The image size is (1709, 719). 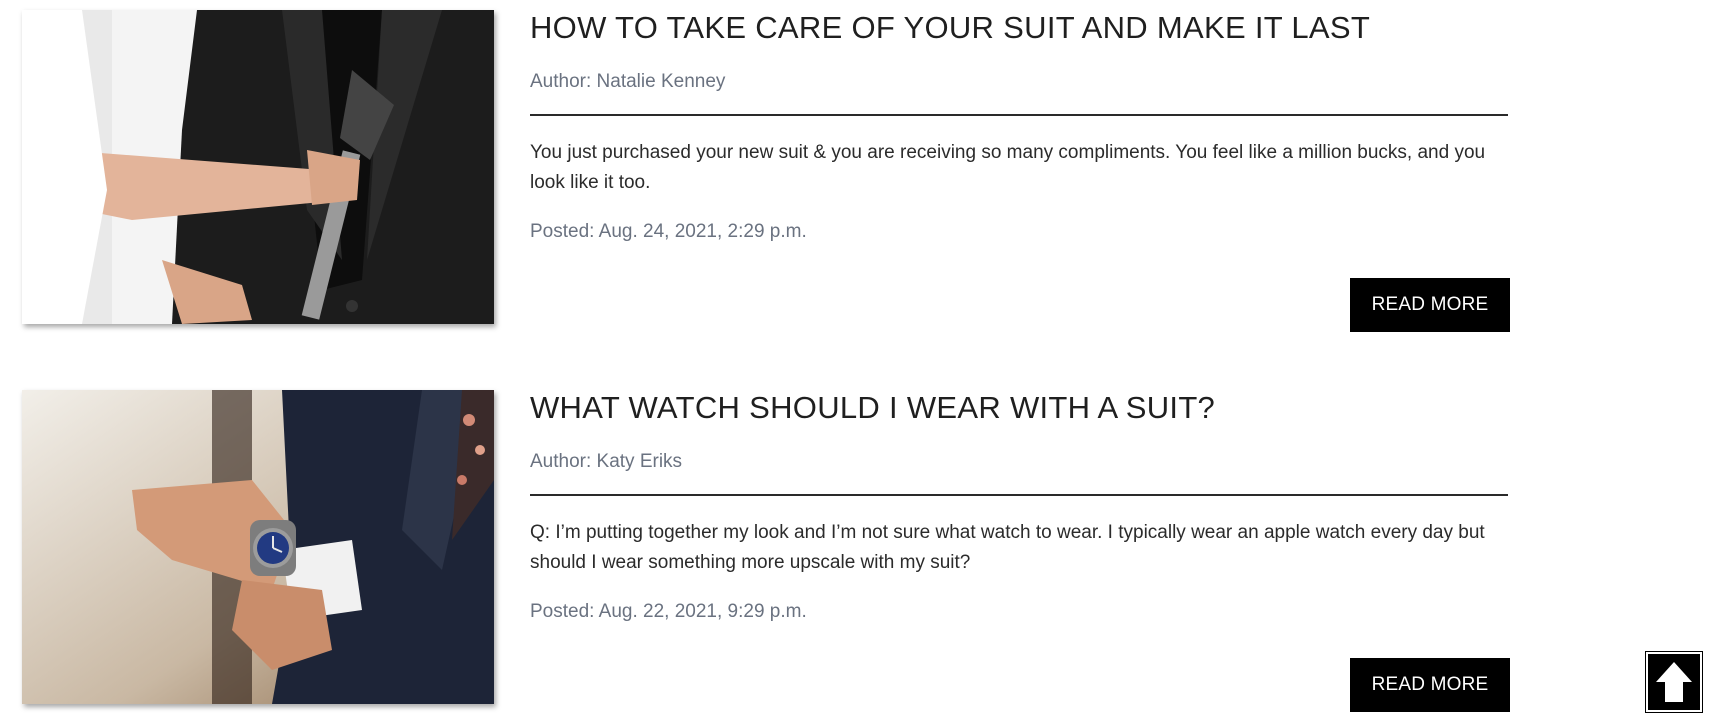 I want to click on watch-suit-image, so click(x=258, y=547).